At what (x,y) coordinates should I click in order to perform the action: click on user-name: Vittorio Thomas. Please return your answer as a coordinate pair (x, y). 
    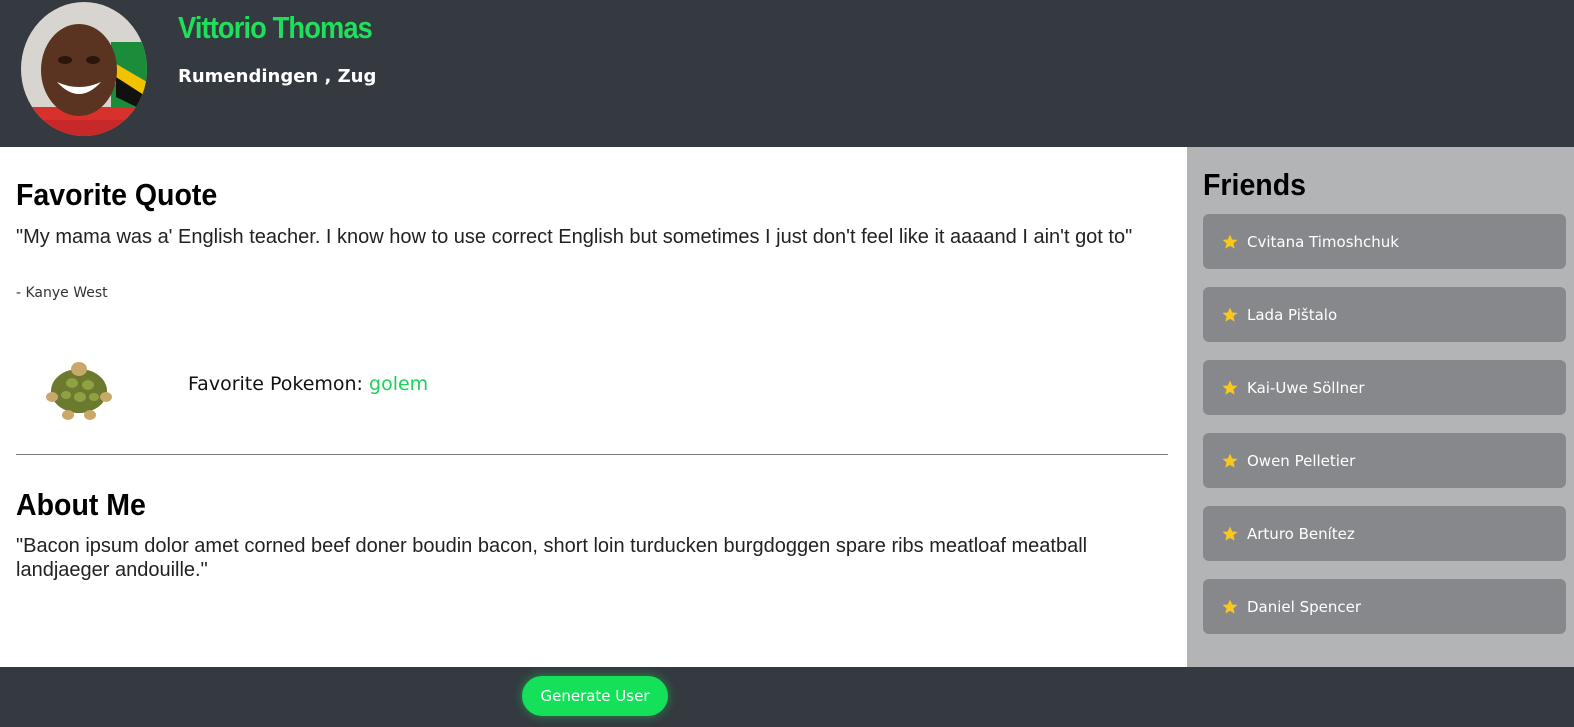
    Looking at the image, I should click on (275, 27).